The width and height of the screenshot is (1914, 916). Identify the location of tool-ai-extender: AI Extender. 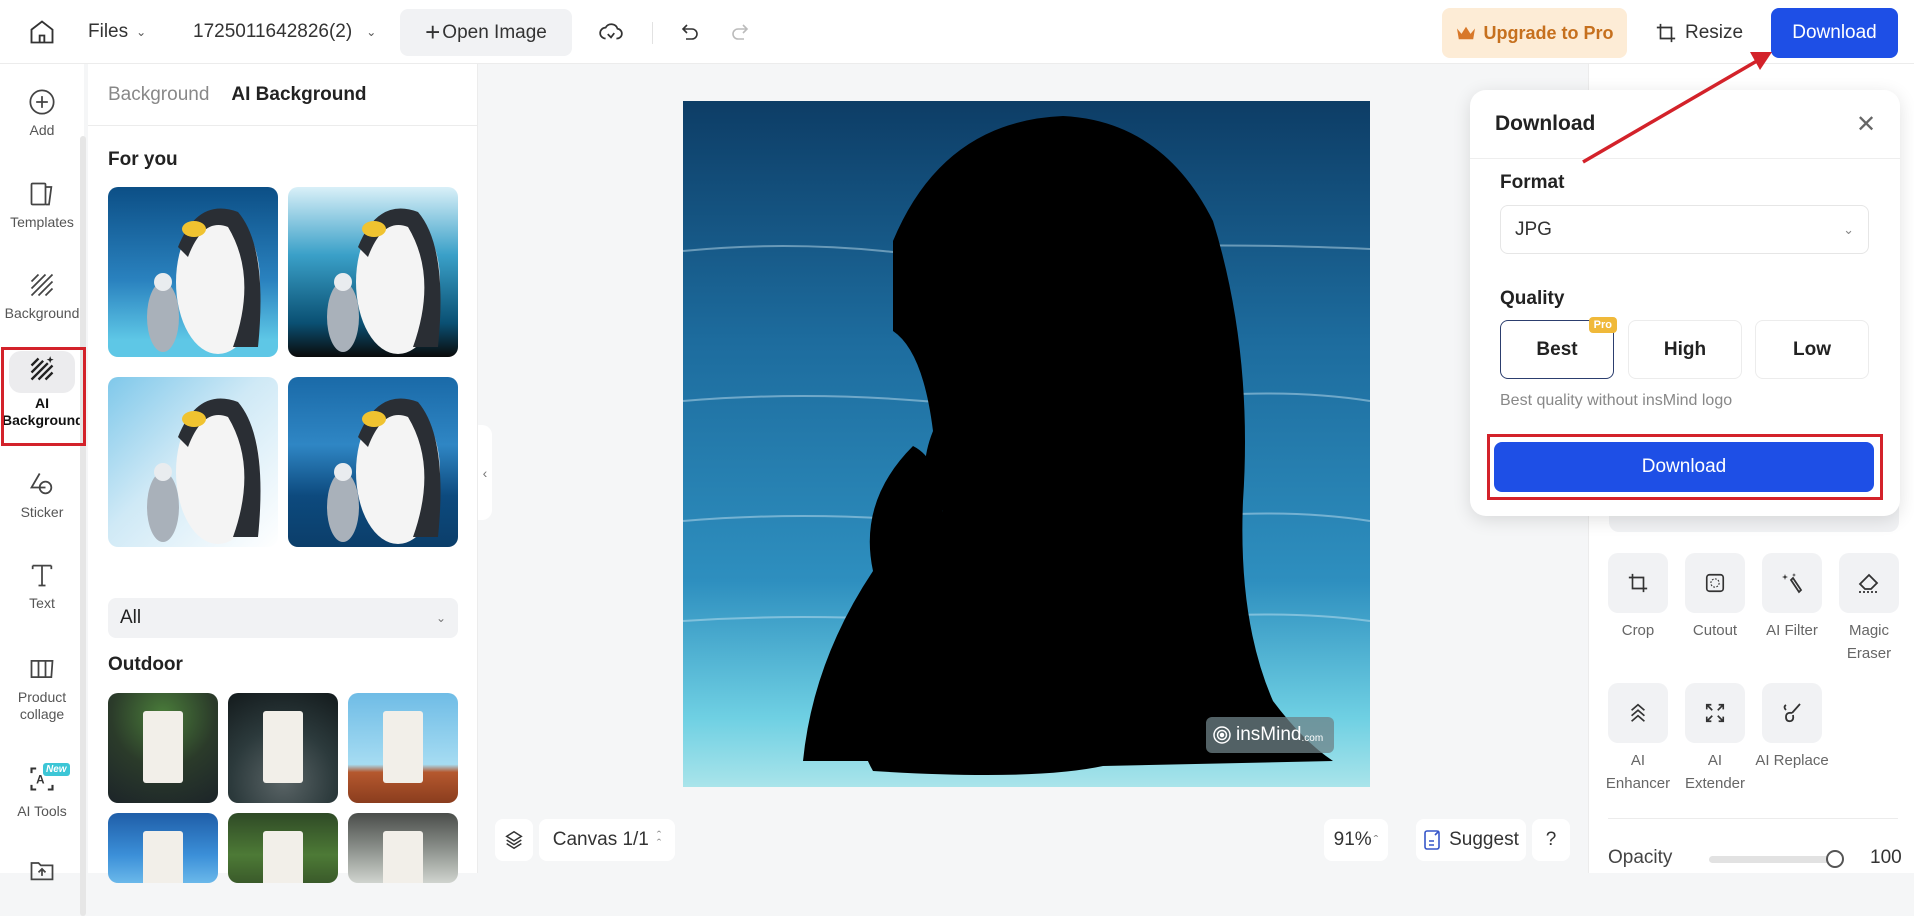
(1715, 739).